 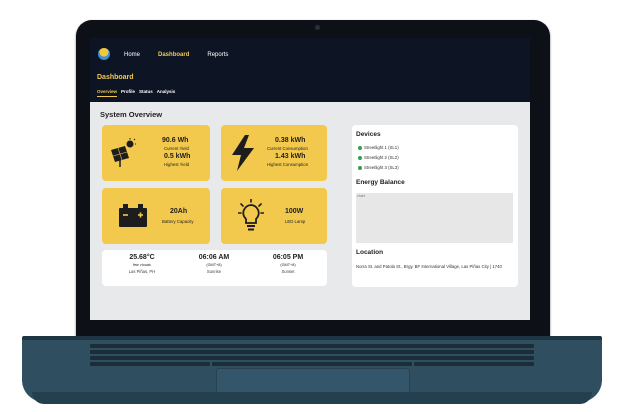 I want to click on sunrise-tz: (GMT+8), so click(x=214, y=265).